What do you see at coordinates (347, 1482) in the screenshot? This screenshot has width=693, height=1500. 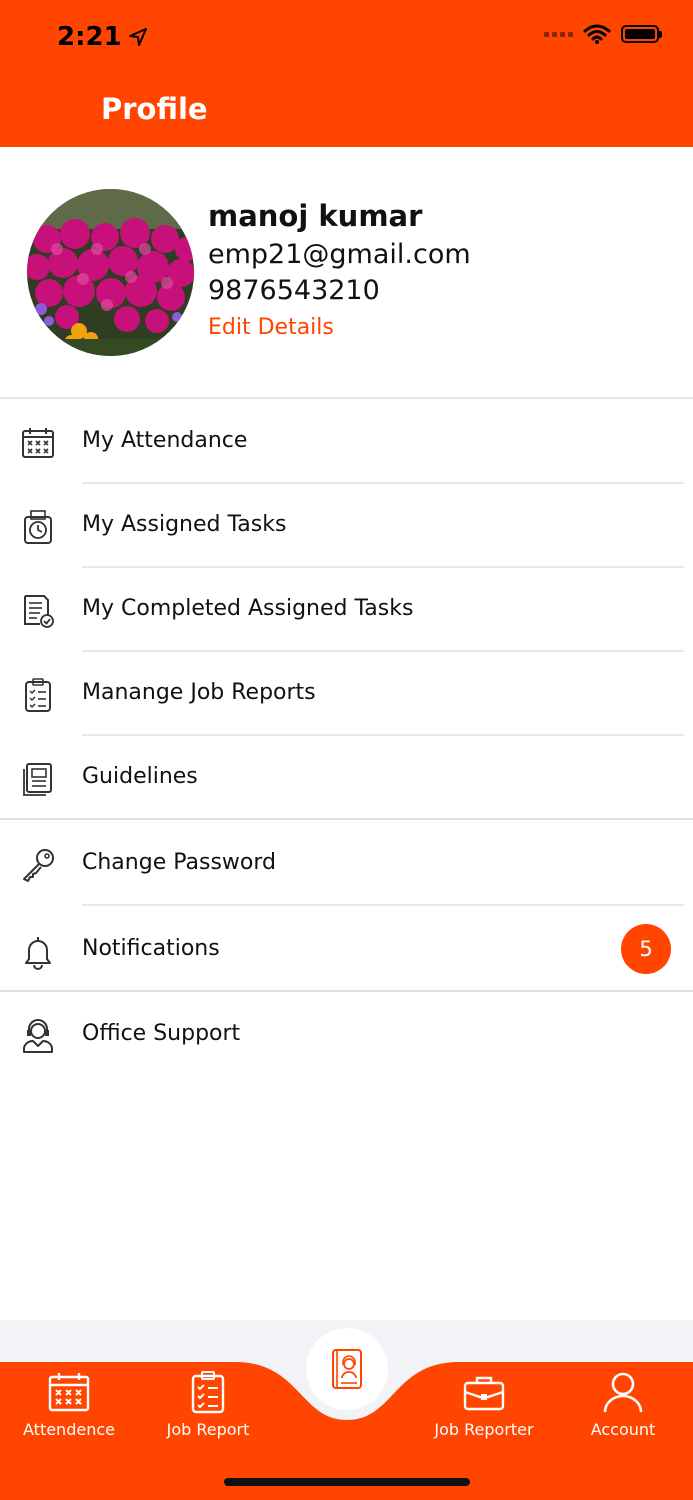 I see `home-indicator` at bounding box center [347, 1482].